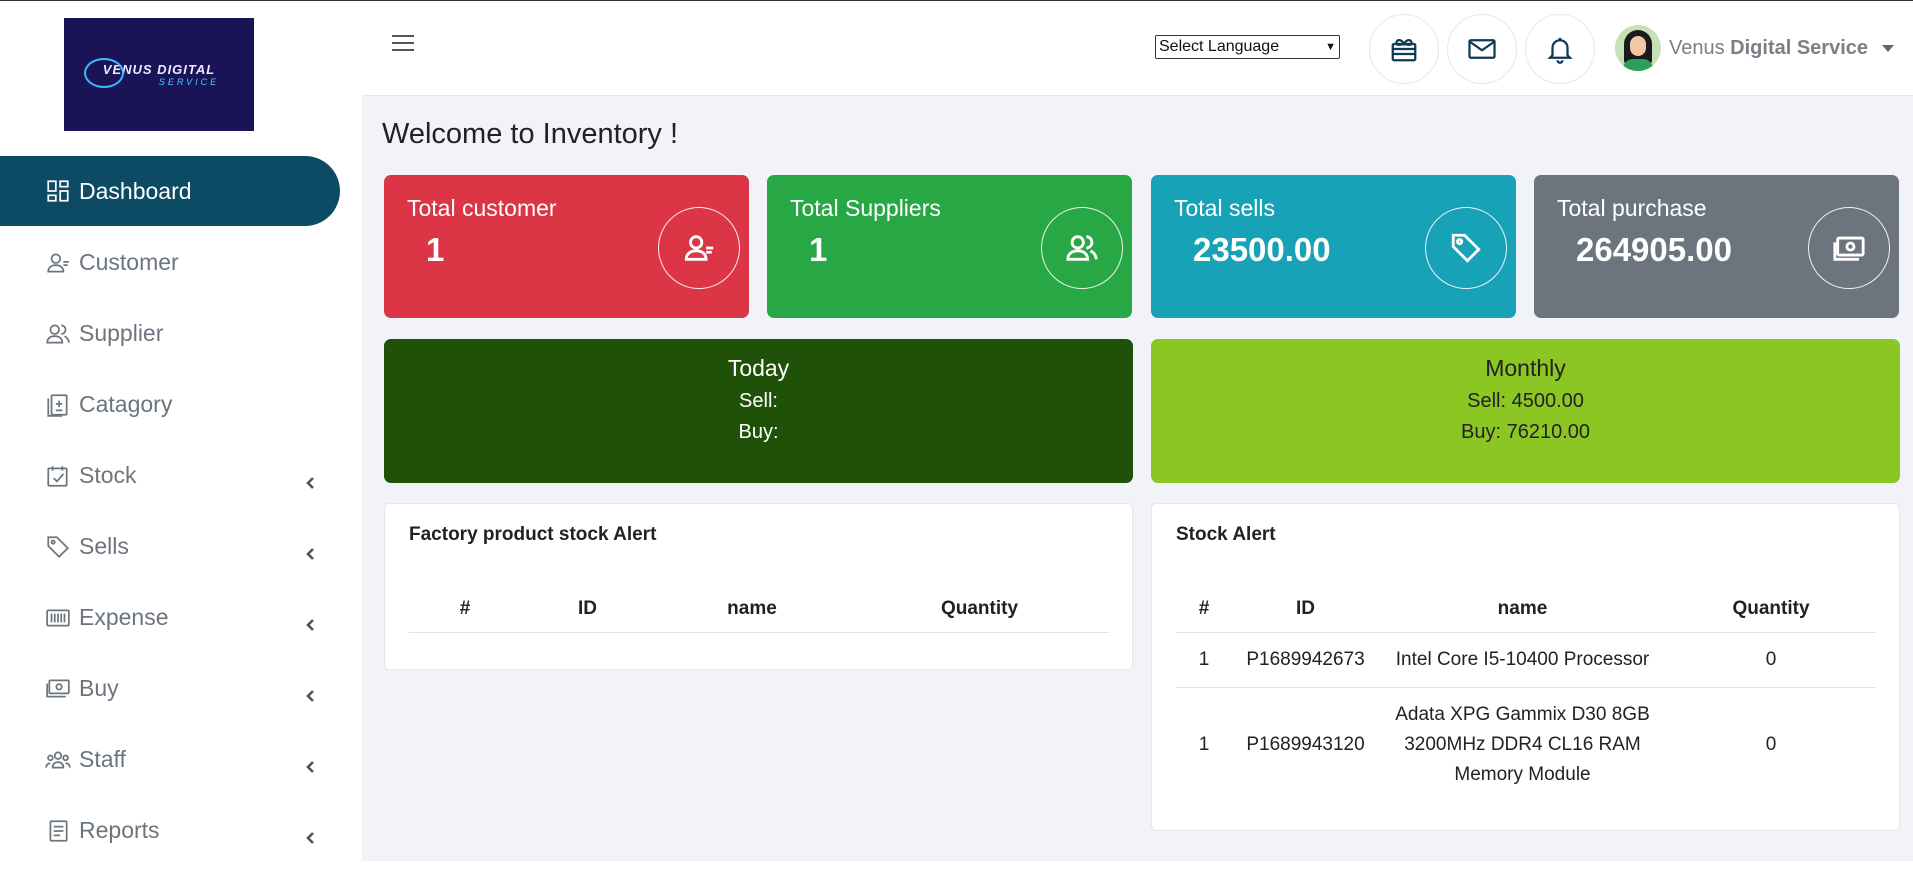 Image resolution: width=1913 pixels, height=892 pixels. I want to click on notification-button, so click(1560, 49).